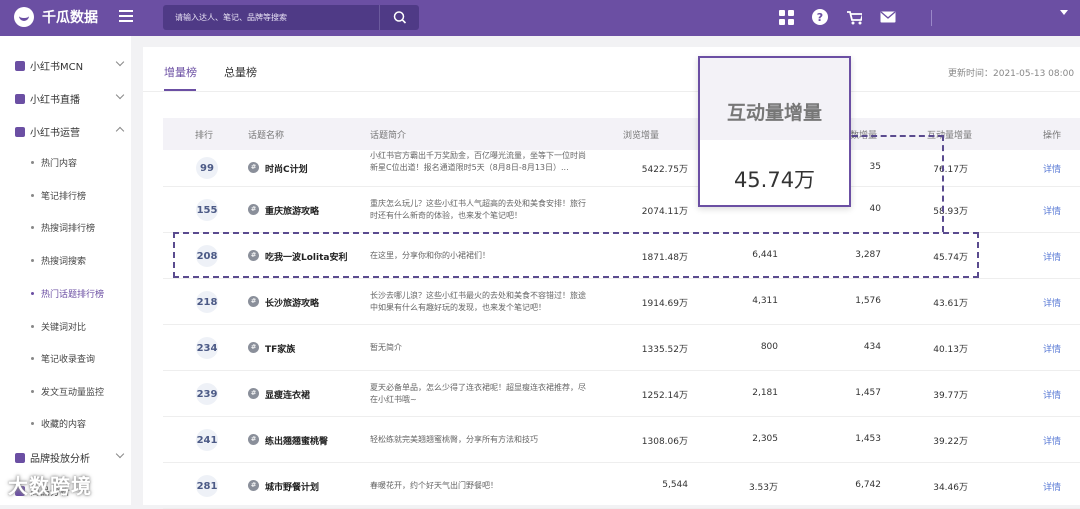 This screenshot has width=1080, height=509. Describe the element at coordinates (950, 488) in the screenshot. I see `interaction-cell: 34.46万` at that location.